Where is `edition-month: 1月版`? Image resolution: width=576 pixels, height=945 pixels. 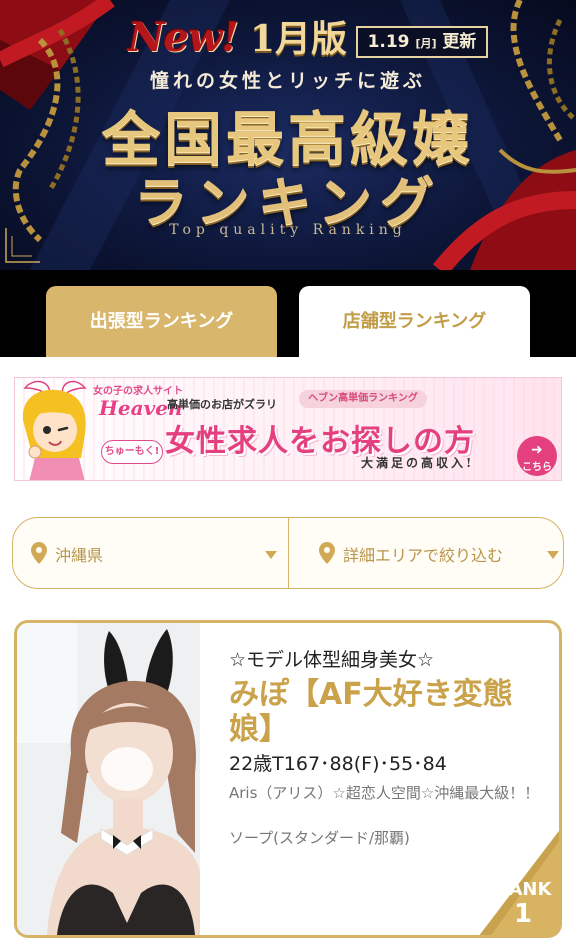 edition-month: 1月版 is located at coordinates (299, 39).